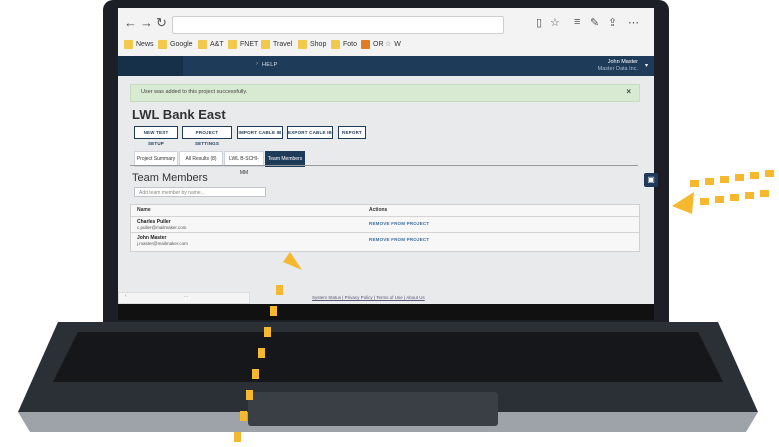 The width and height of the screenshot is (779, 447). Describe the element at coordinates (386, 312) in the screenshot. I see `screen-bottom-bar` at that location.